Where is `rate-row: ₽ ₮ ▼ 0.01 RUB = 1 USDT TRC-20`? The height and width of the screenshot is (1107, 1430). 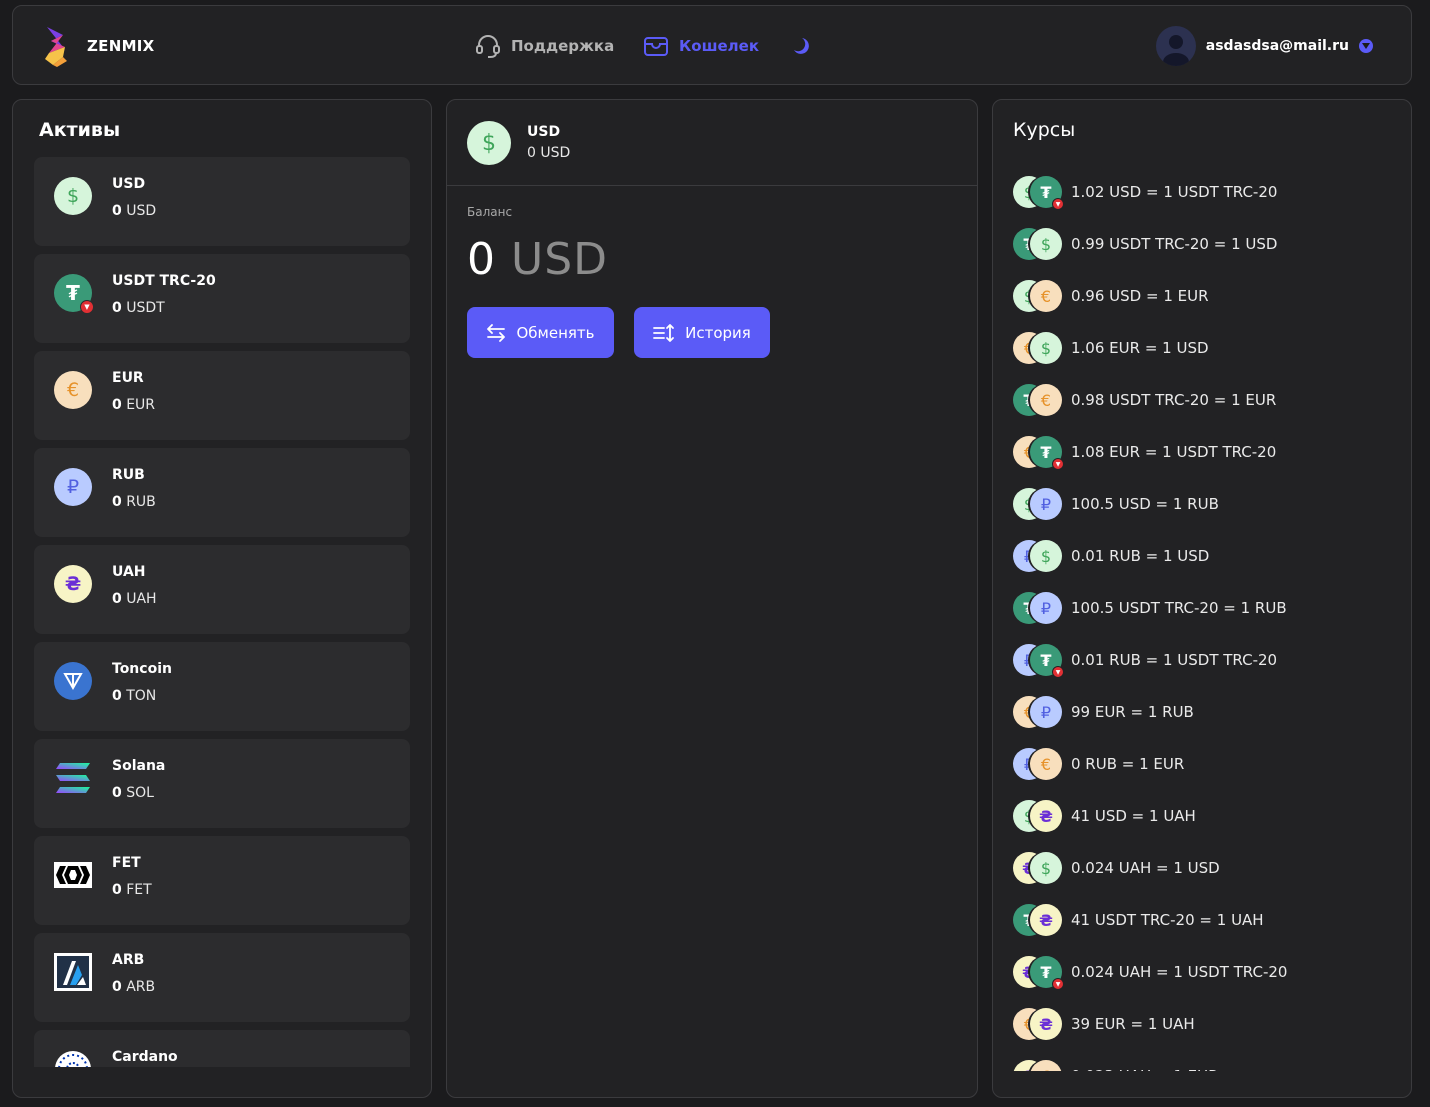 rate-row: ₽ ₮ ▼ 0.01 RUB = 1 USDT TRC-20 is located at coordinates (1208, 660).